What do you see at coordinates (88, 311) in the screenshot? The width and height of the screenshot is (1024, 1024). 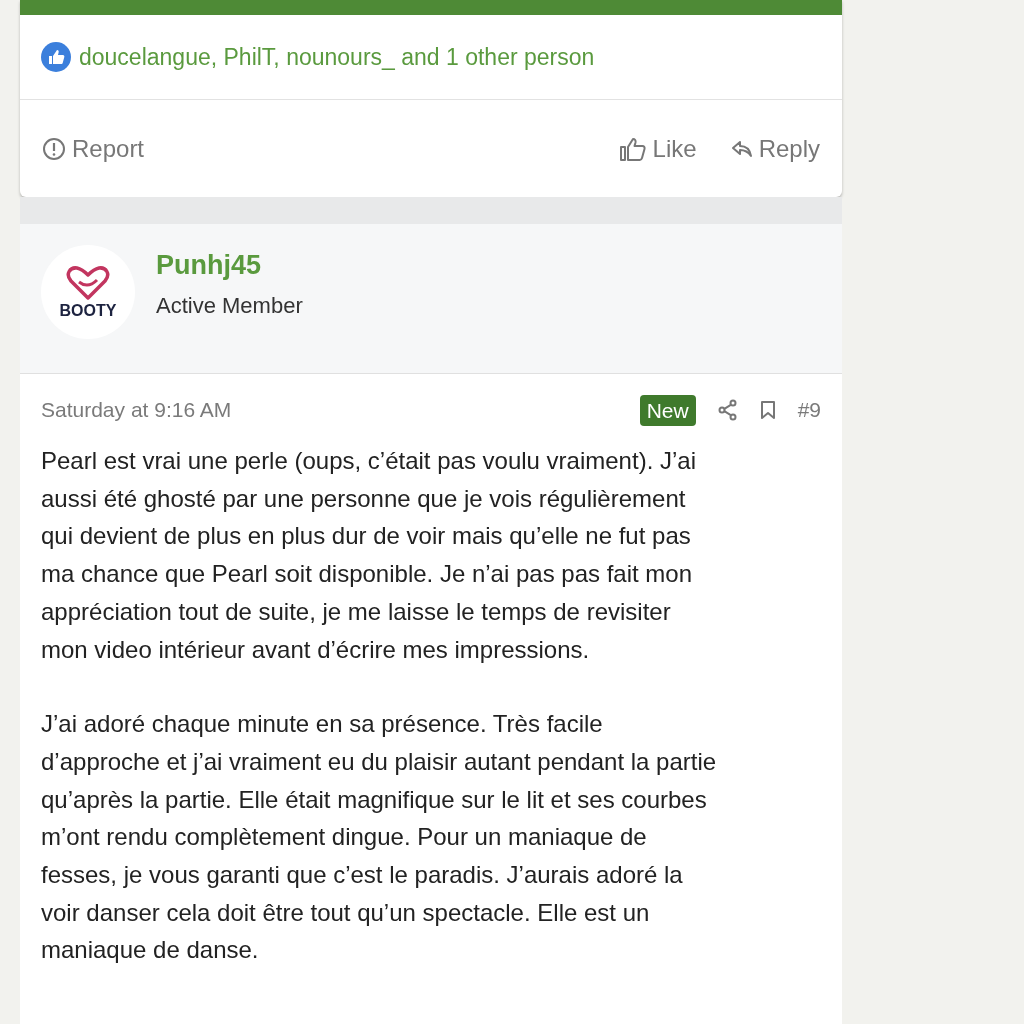 I see `logo-text: BOOTY` at bounding box center [88, 311].